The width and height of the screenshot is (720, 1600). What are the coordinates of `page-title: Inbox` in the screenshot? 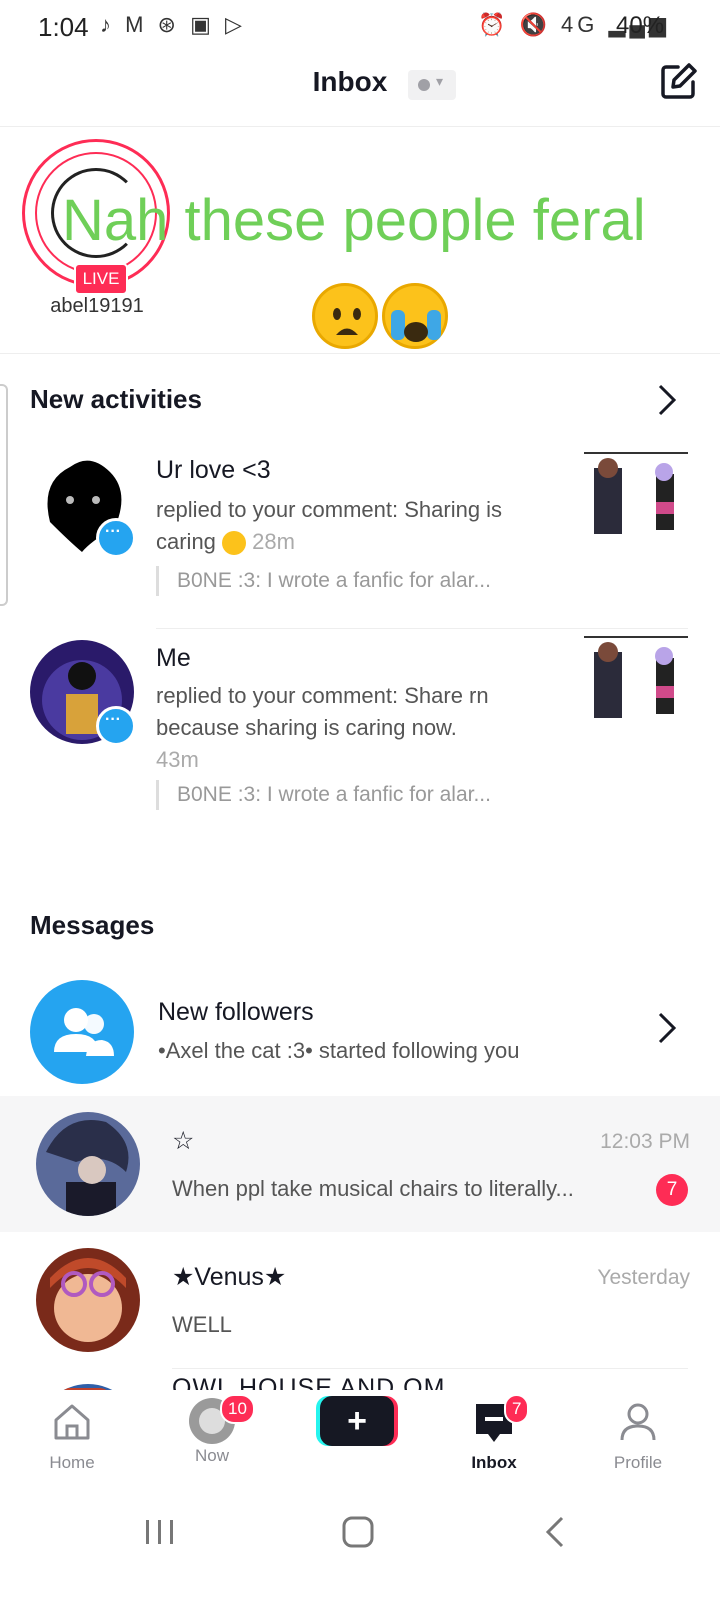 It's located at (350, 81).